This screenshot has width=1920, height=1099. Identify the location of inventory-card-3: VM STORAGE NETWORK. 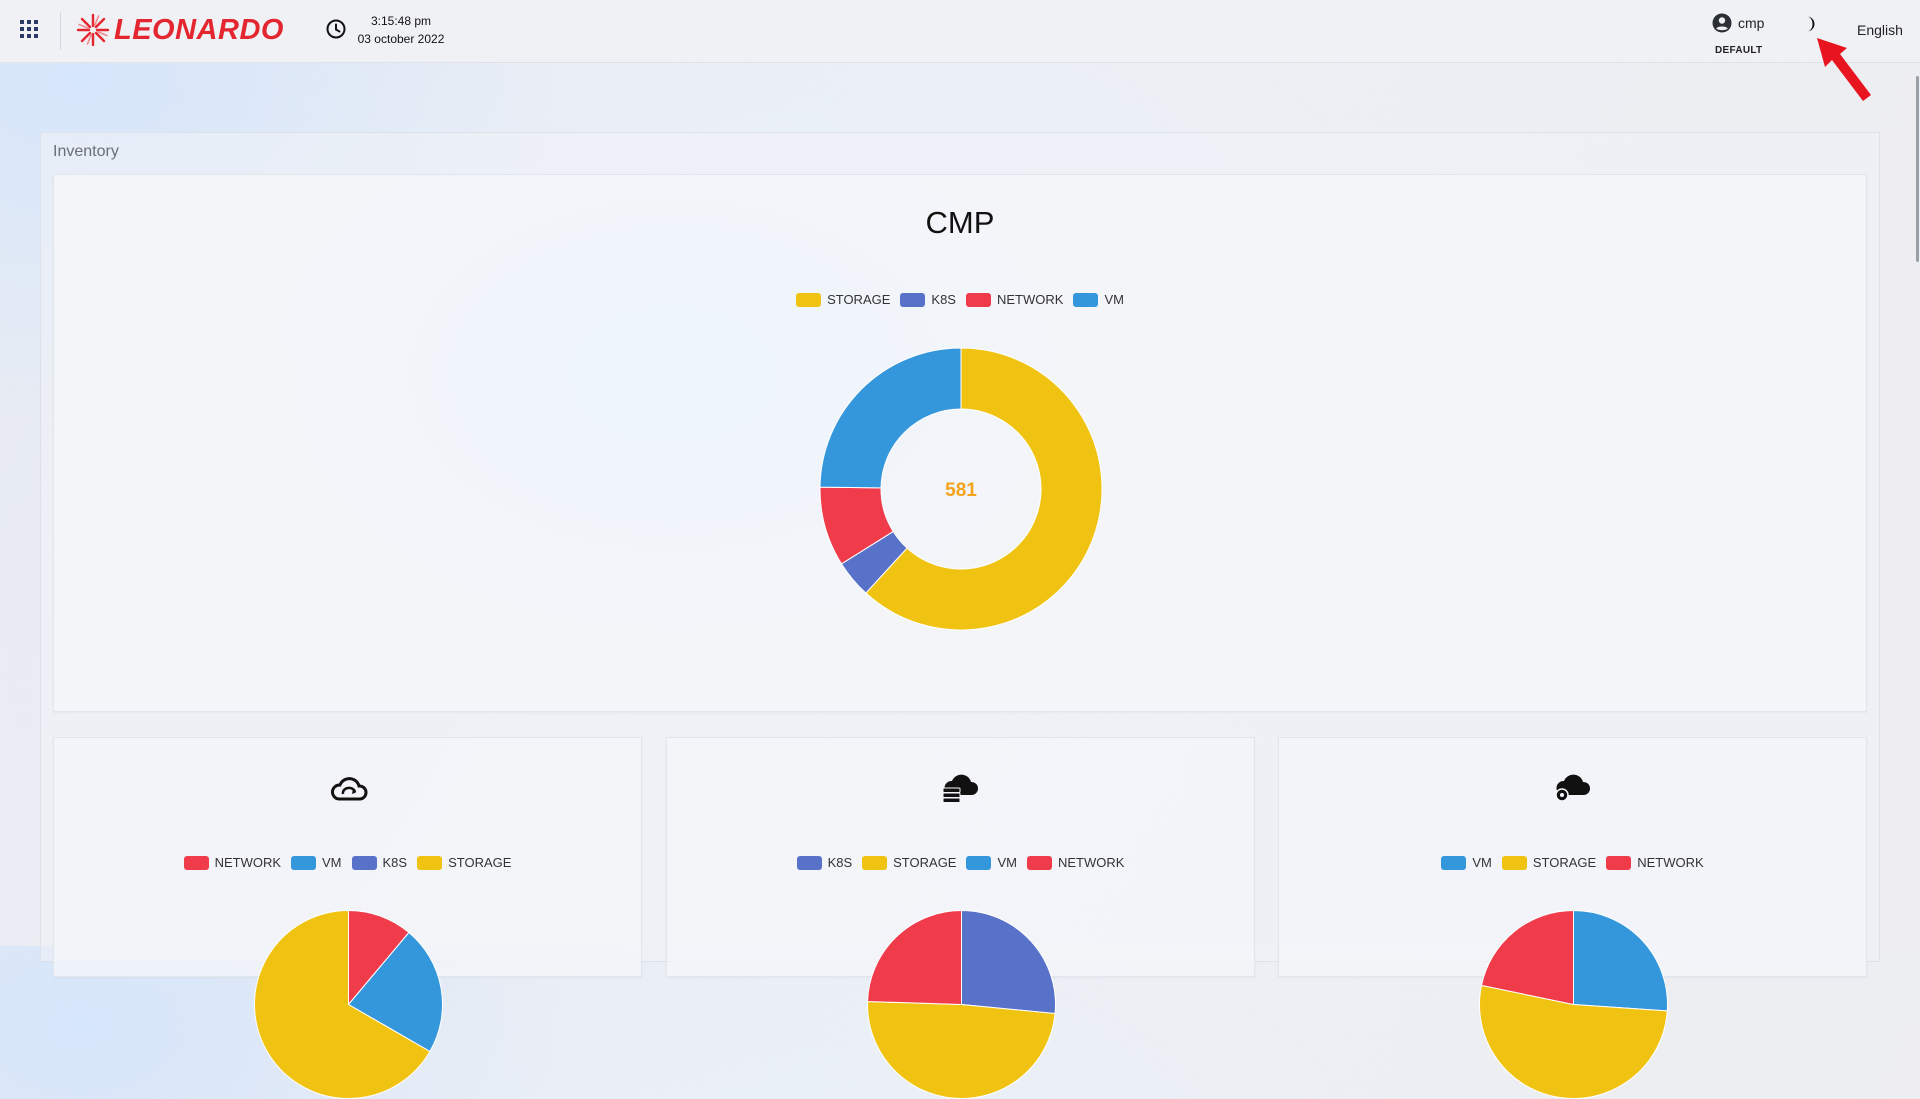
(1572, 918).